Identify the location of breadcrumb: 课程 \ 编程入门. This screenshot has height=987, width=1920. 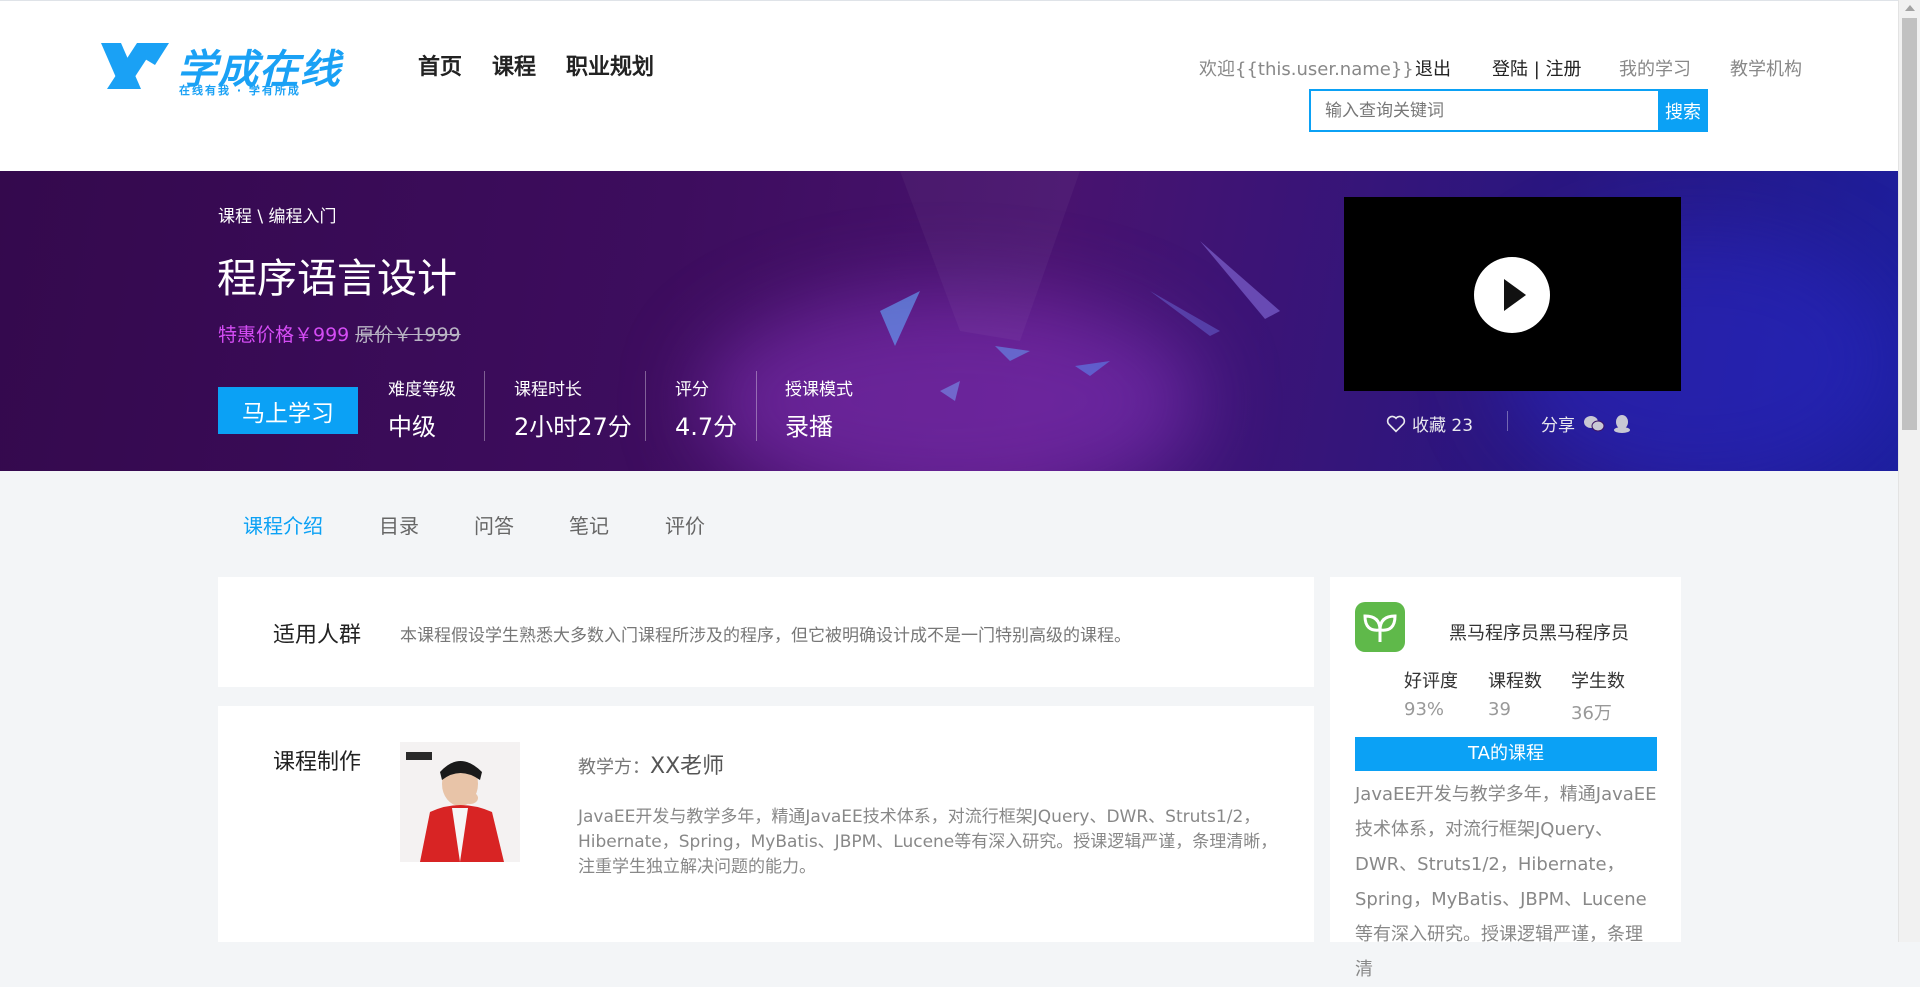
(277, 214).